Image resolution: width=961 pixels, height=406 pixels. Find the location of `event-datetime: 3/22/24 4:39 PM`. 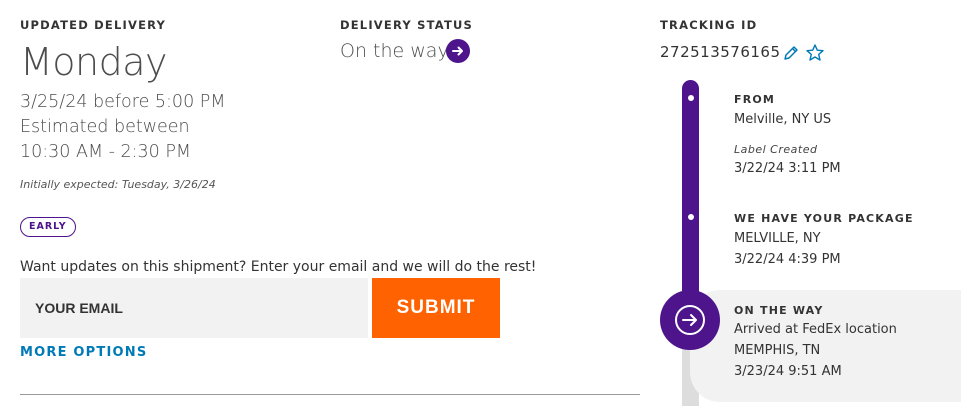

event-datetime: 3/22/24 4:39 PM is located at coordinates (787, 259).